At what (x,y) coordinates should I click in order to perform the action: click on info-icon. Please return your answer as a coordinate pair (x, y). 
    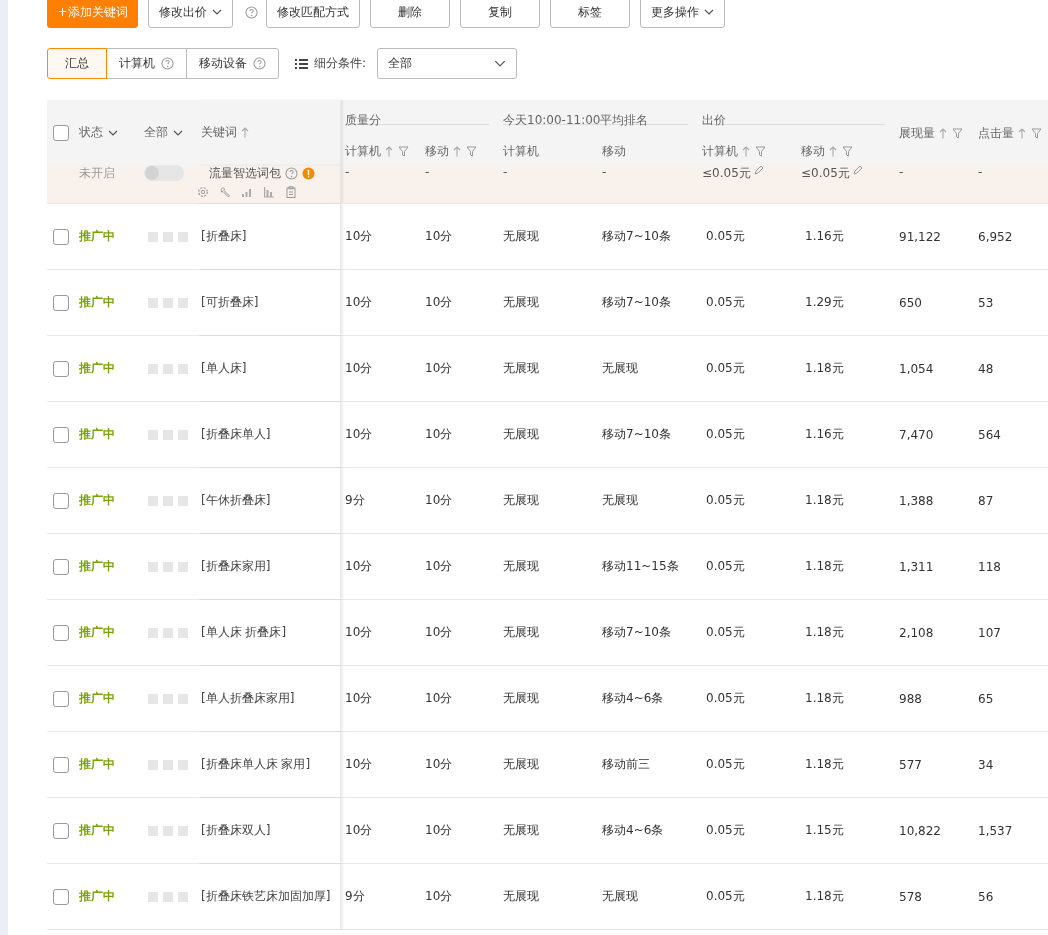
    Looking at the image, I should click on (308, 173).